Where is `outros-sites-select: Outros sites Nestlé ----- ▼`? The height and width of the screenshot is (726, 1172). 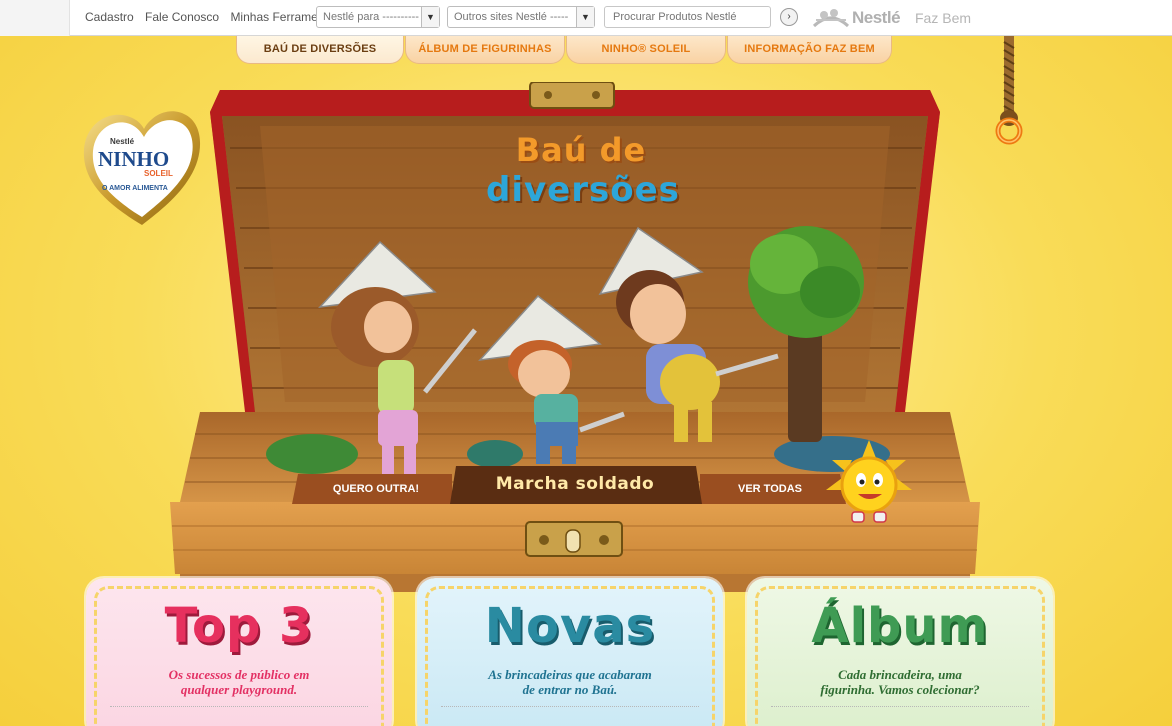
outros-sites-select: Outros sites Nestlé ----- ▼ is located at coordinates (521, 17).